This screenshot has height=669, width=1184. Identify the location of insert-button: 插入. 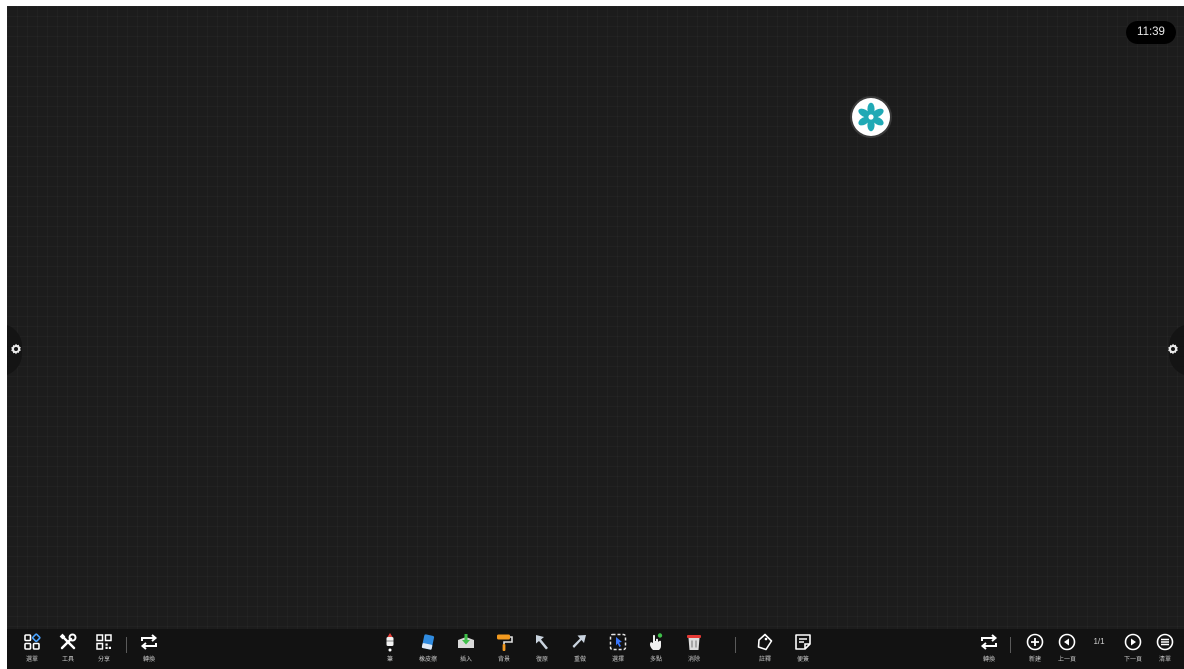
(466, 650).